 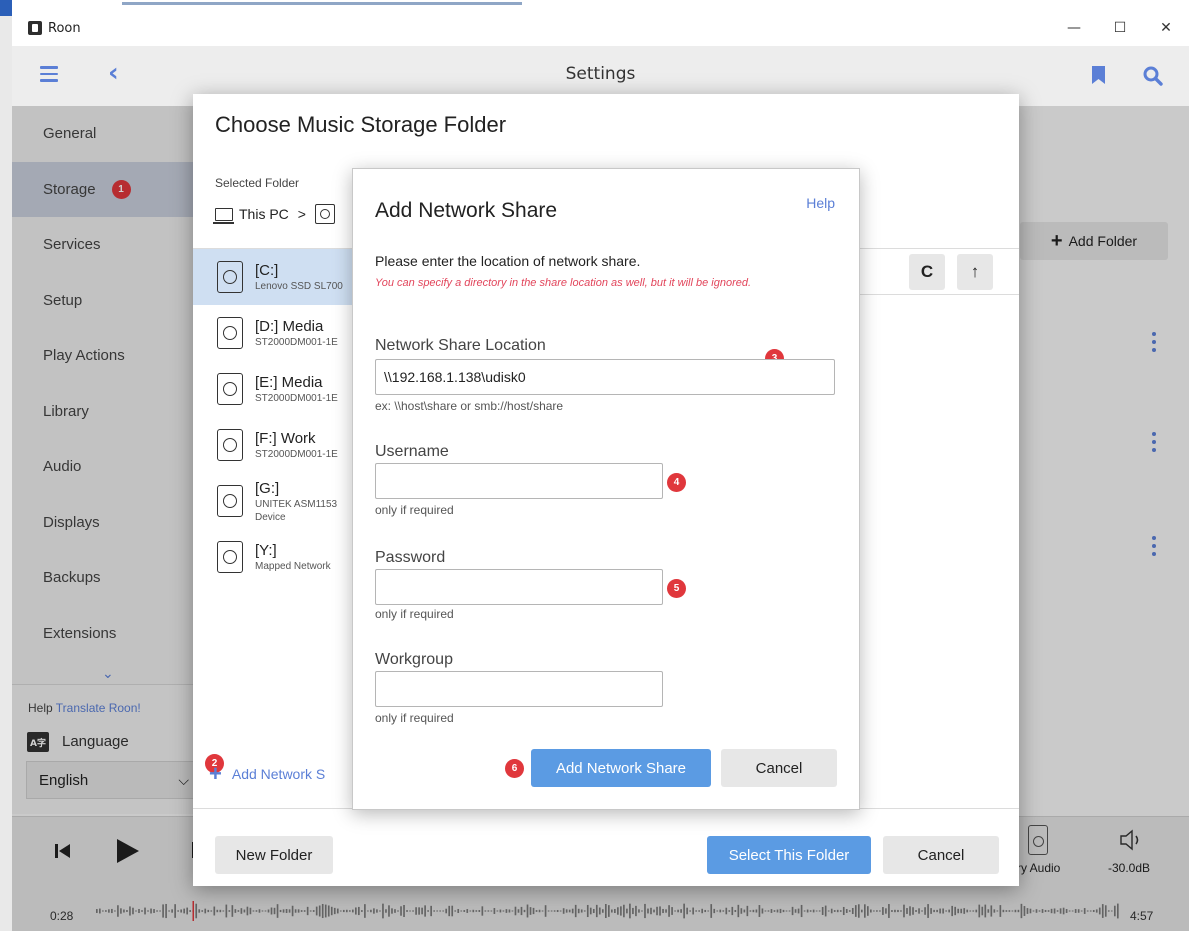 What do you see at coordinates (605, 377) in the screenshot?
I see `network-share-location-input: \\192.168.1.138\udisk0` at bounding box center [605, 377].